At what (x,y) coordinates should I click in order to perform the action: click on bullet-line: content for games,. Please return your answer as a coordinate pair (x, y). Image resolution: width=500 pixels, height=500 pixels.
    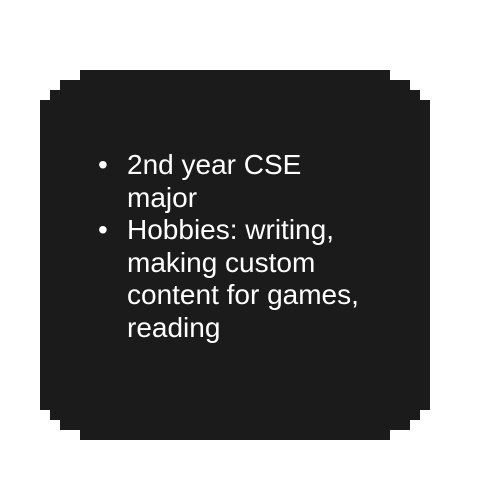
    Looking at the image, I should click on (243, 294).